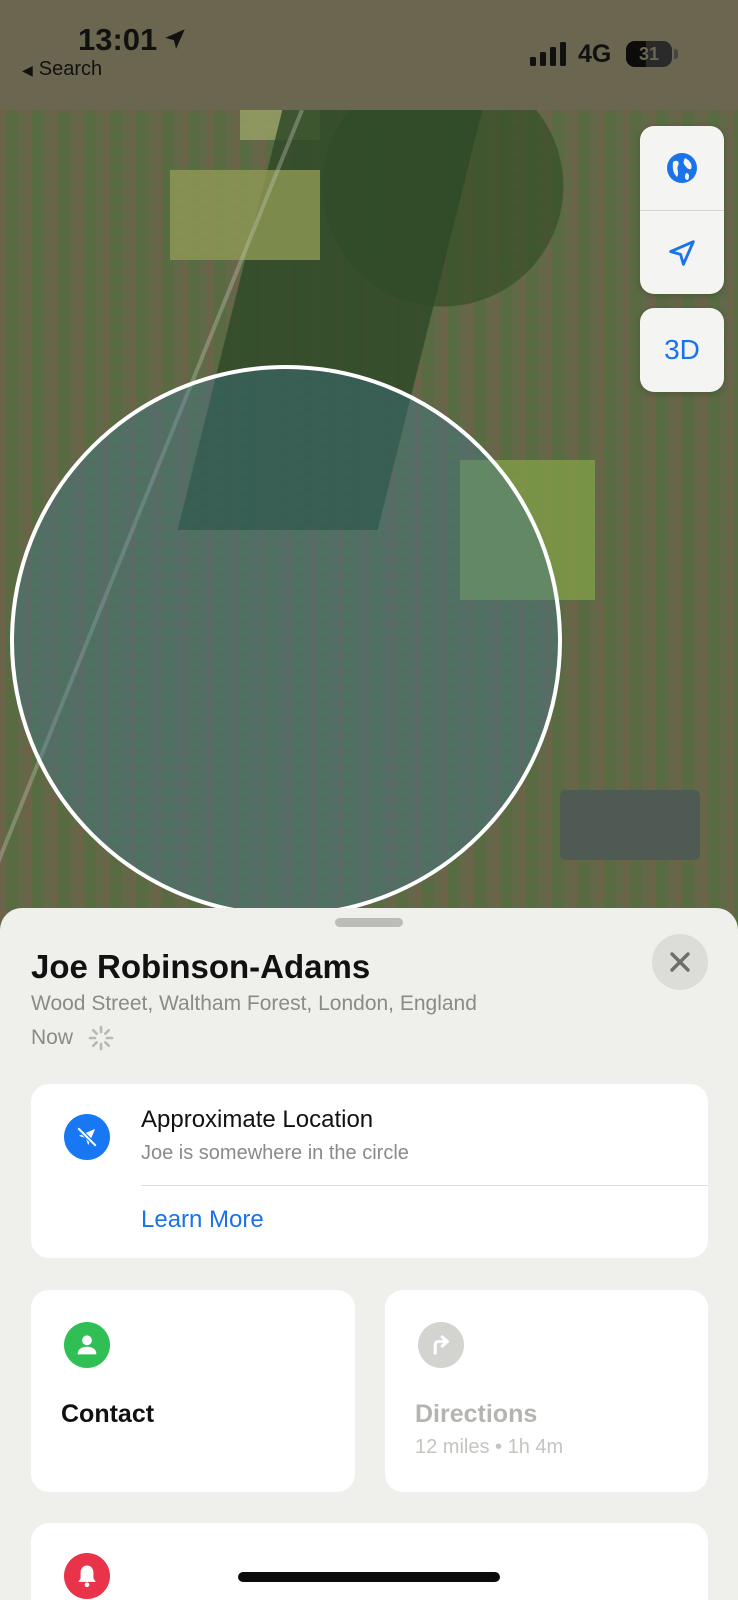 The width and height of the screenshot is (738, 1600). What do you see at coordinates (630, 825) in the screenshot?
I see `map-lake` at bounding box center [630, 825].